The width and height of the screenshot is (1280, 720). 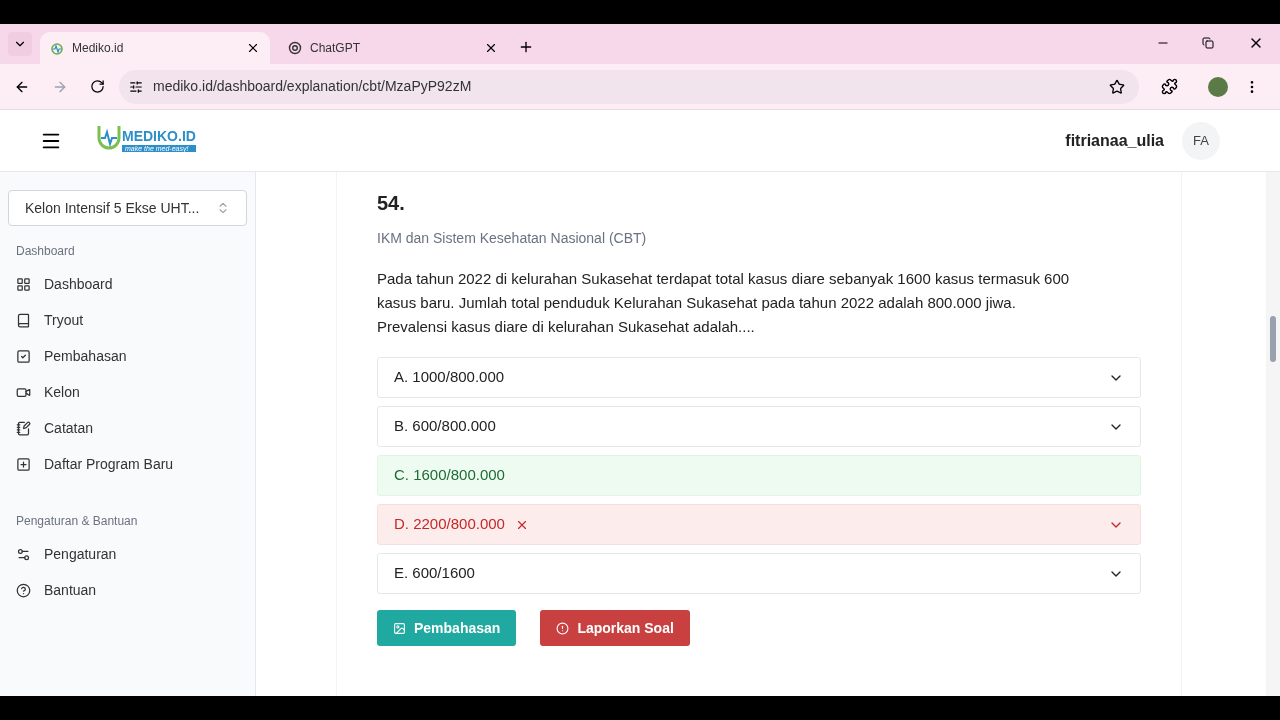 I want to click on sidebar-item: Catatan, so click(x=127, y=428).